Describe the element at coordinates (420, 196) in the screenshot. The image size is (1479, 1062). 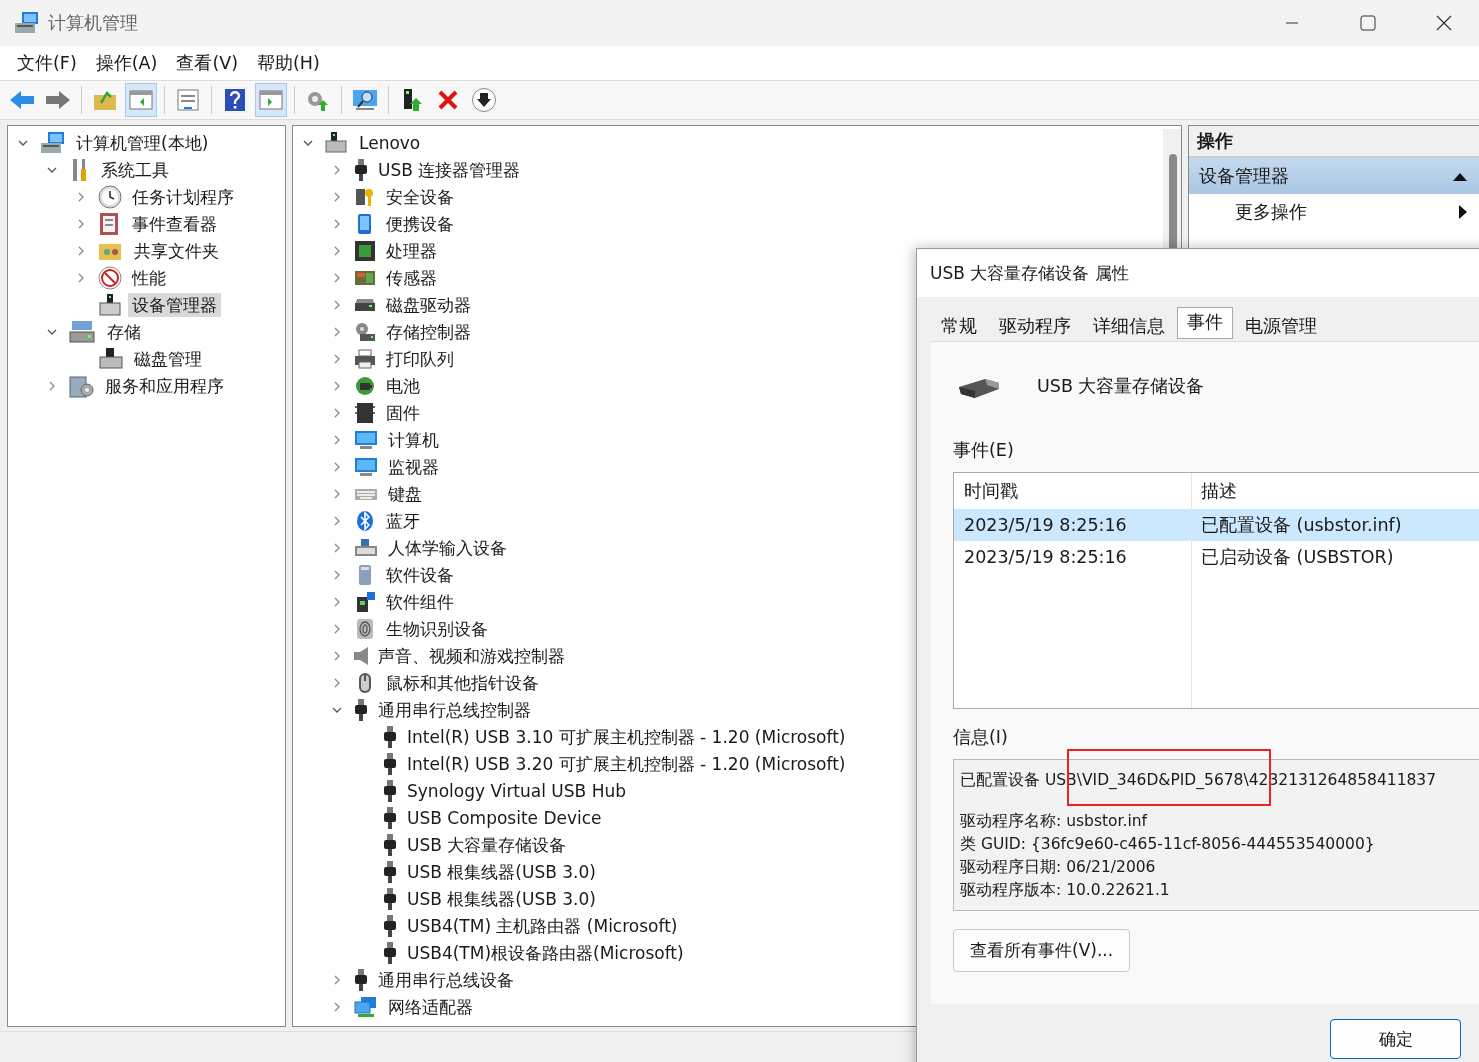
I see `tree-item: 安全设备` at that location.